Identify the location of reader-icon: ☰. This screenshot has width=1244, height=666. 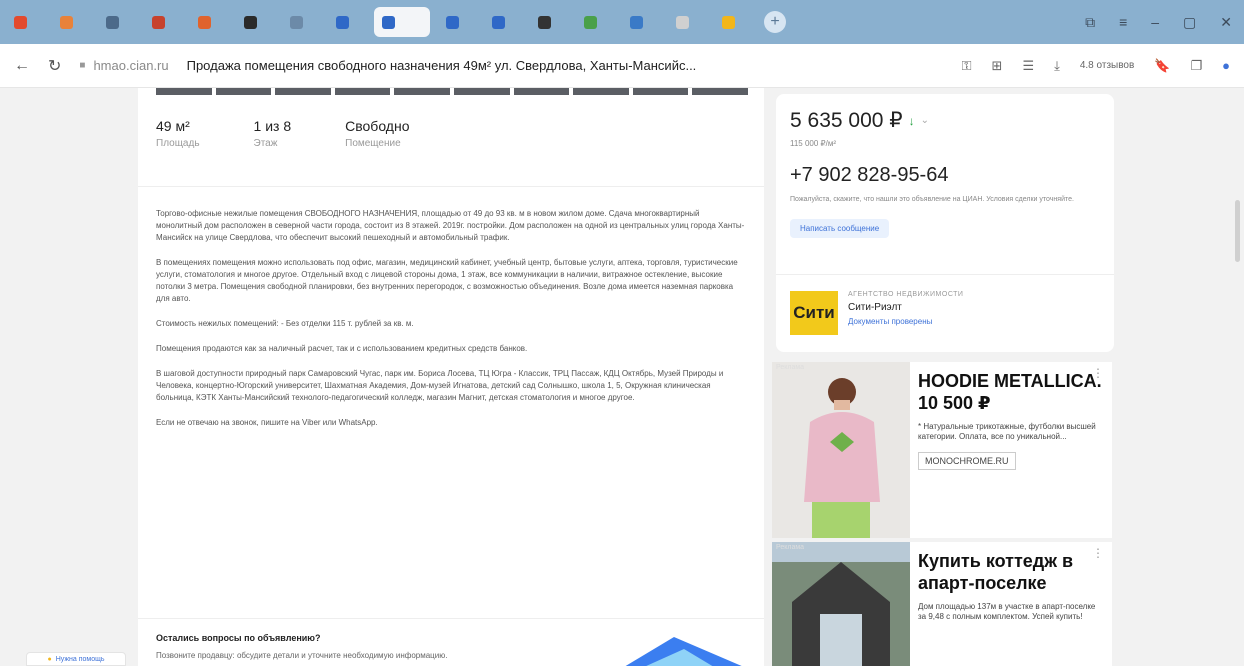
(1028, 66).